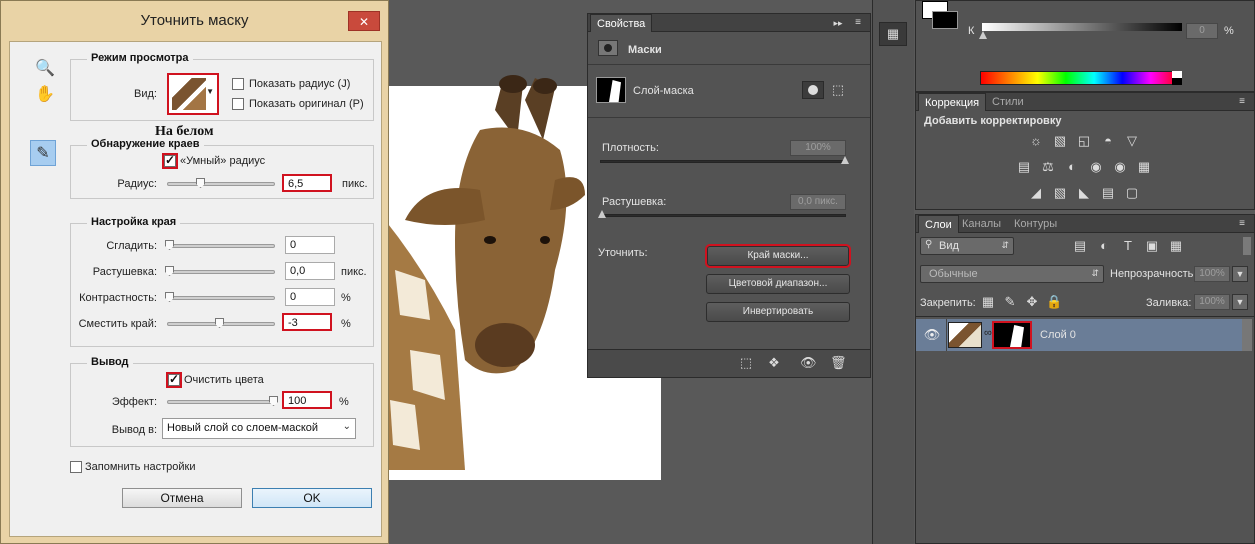  I want to click on smooth-input: 0, so click(310, 245).